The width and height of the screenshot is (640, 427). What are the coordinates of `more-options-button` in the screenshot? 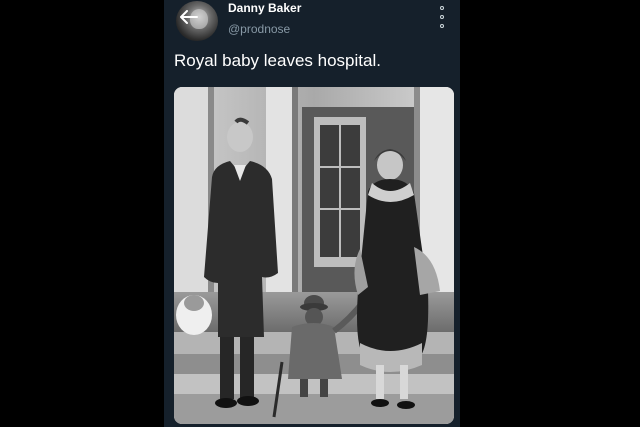 It's located at (442, 17).